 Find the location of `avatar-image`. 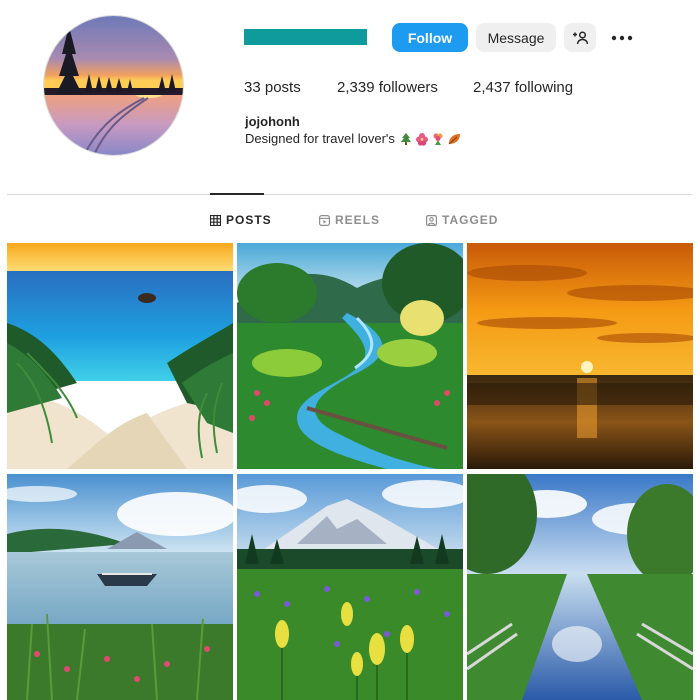

avatar-image is located at coordinates (113, 85).